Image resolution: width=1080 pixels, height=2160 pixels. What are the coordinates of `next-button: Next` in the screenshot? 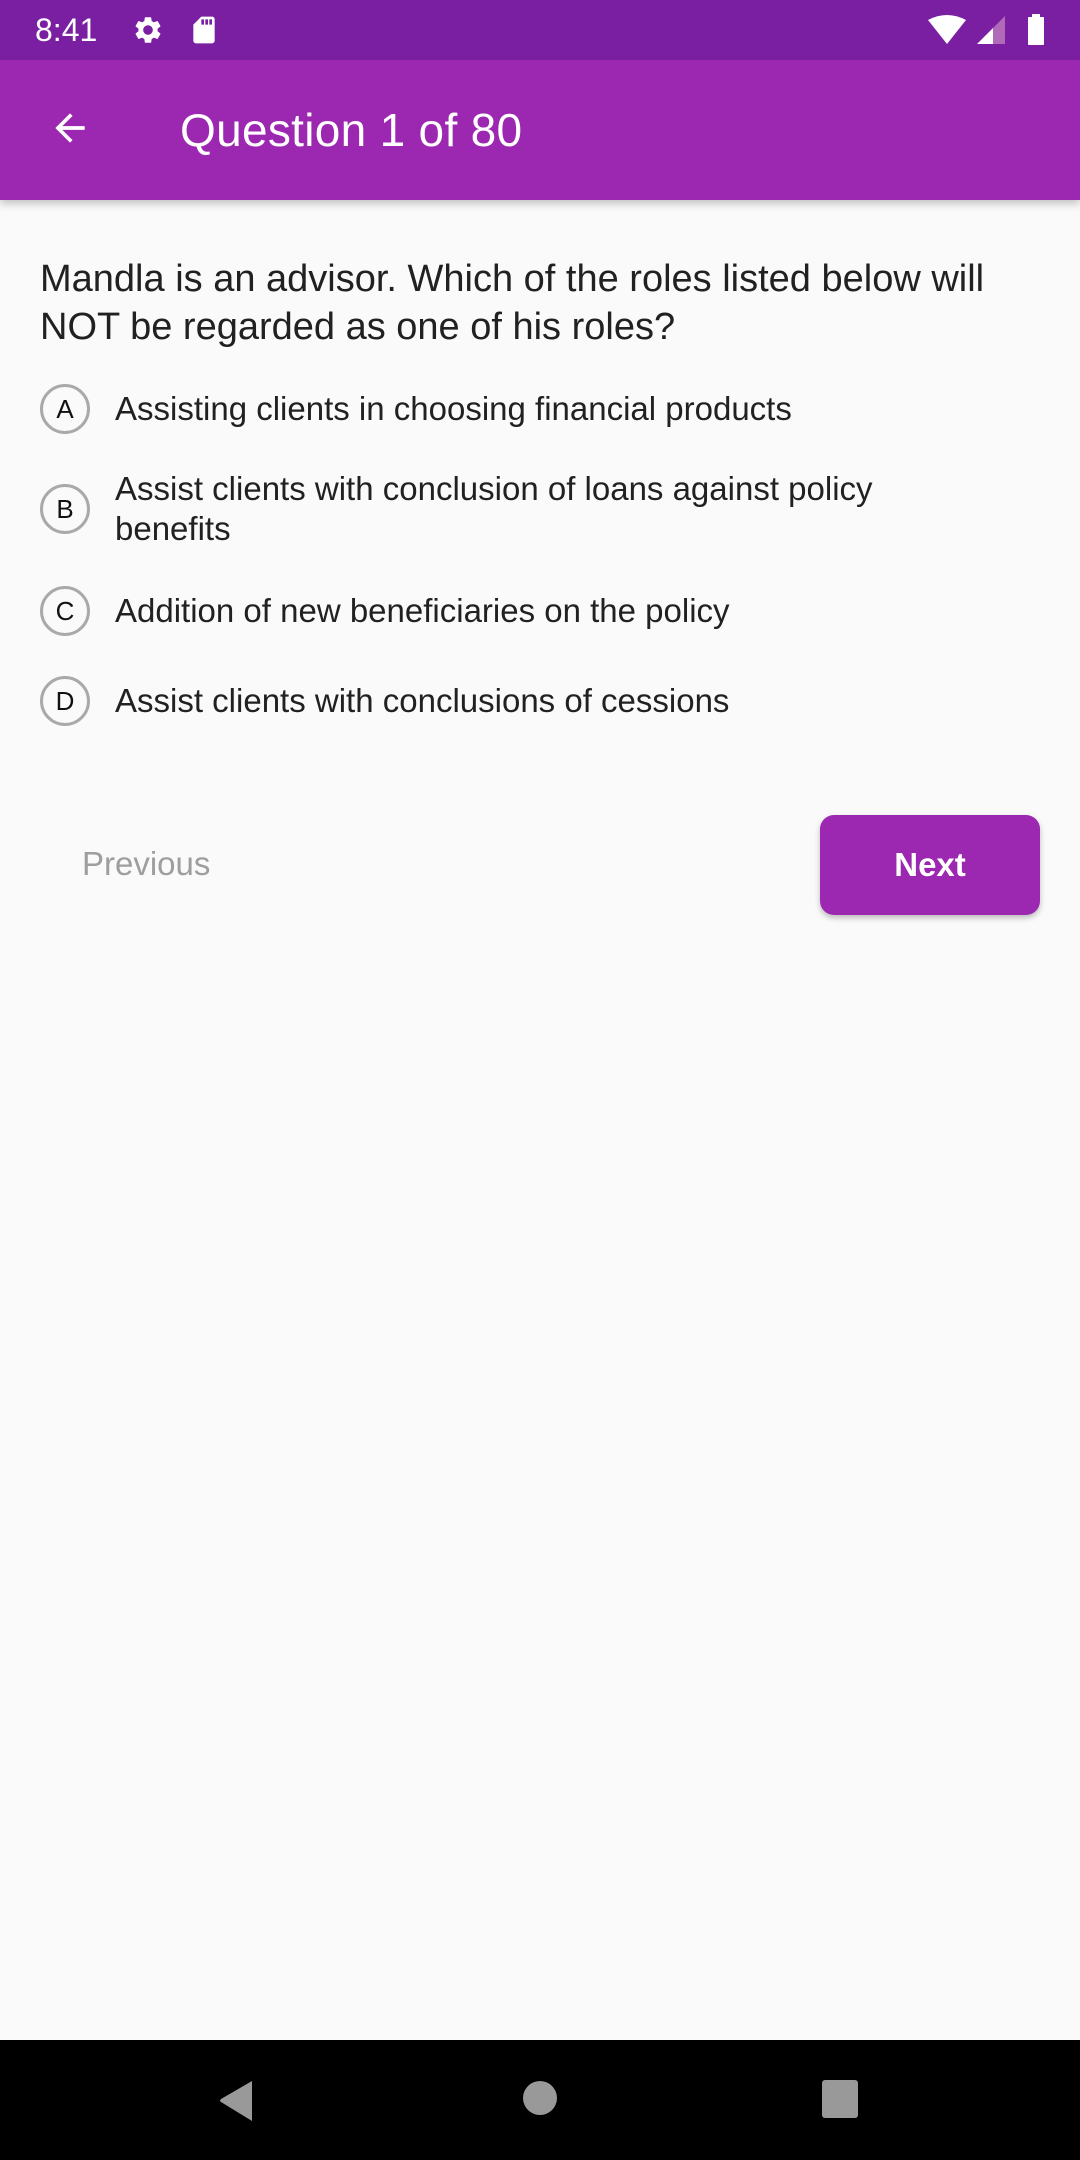 It's located at (930, 865).